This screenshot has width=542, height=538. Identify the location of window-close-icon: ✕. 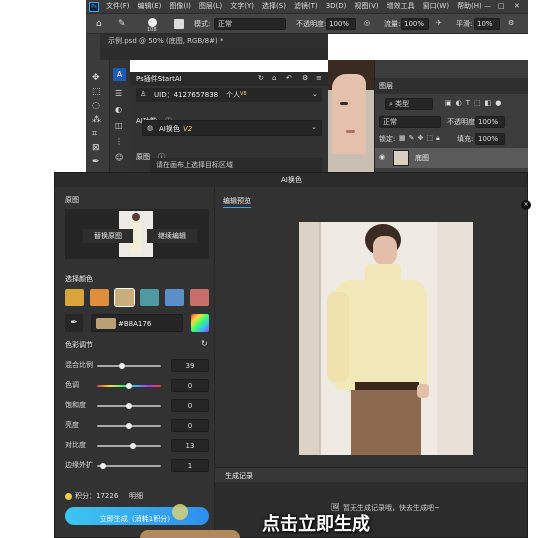
(517, 6).